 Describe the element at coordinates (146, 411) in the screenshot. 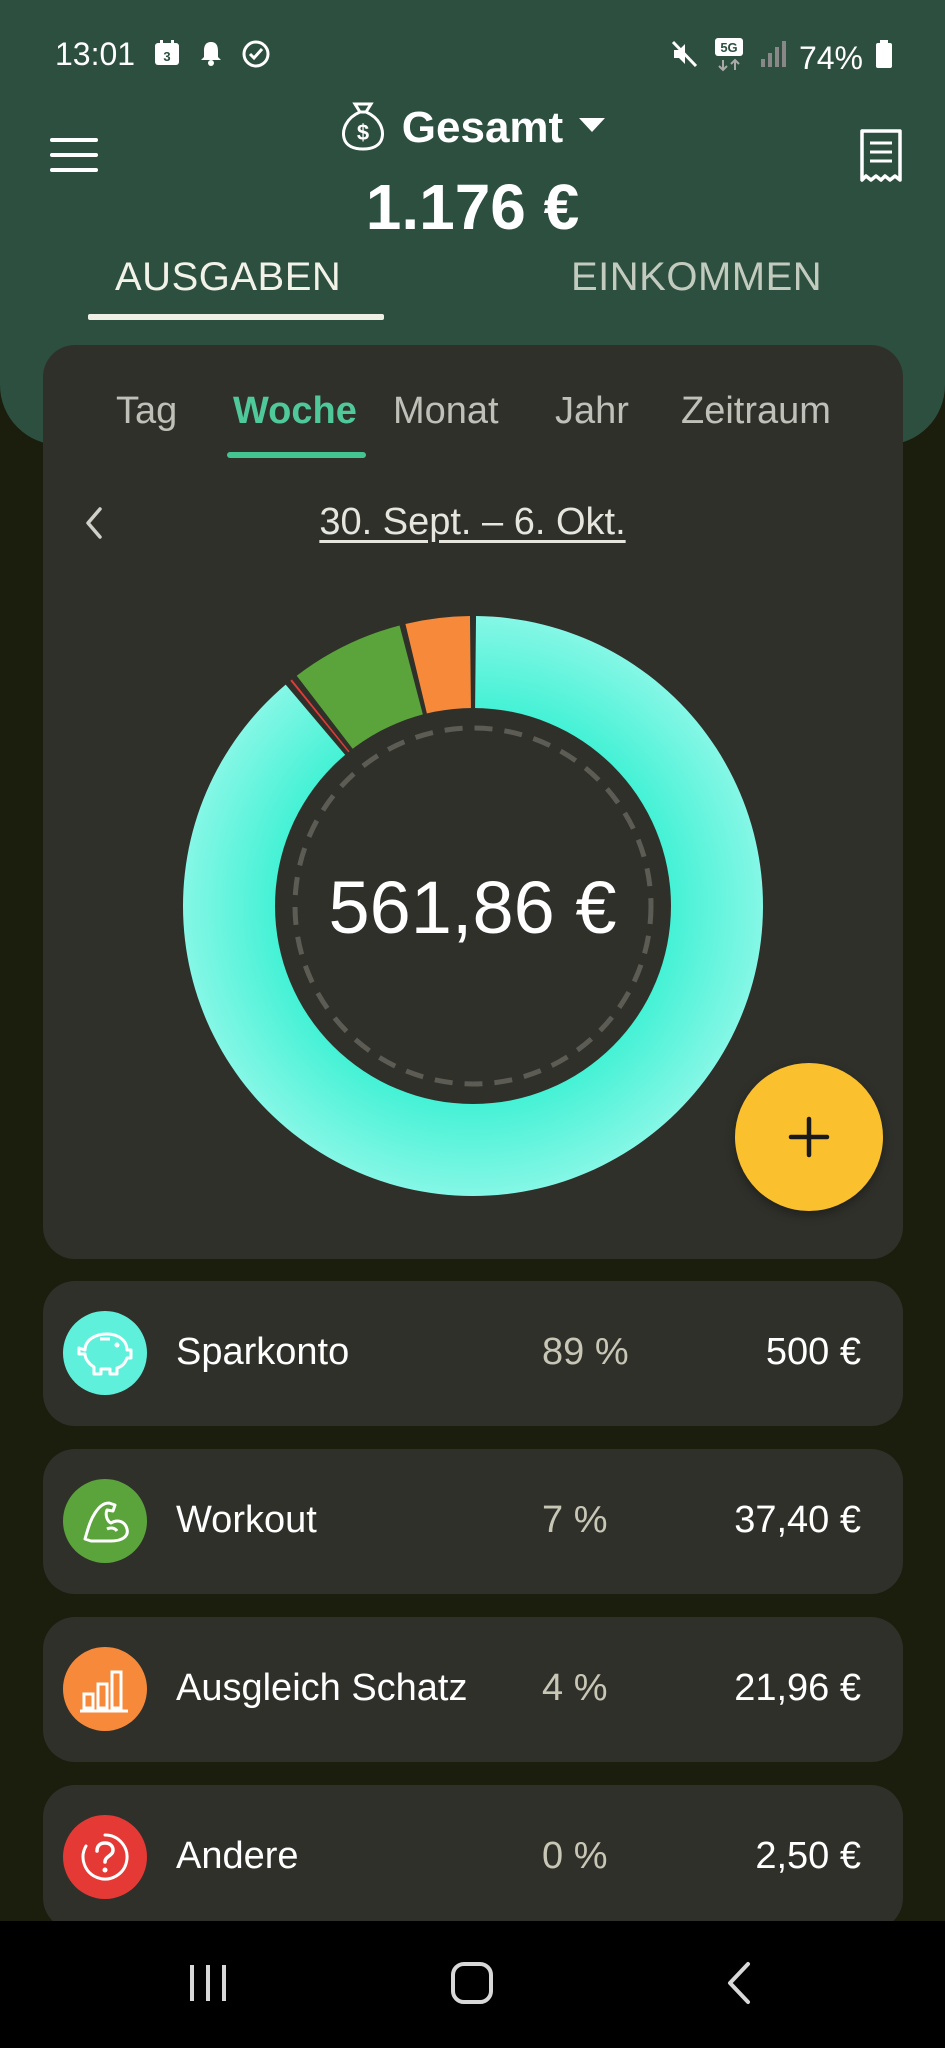

I see `tab-day: Tag` at that location.